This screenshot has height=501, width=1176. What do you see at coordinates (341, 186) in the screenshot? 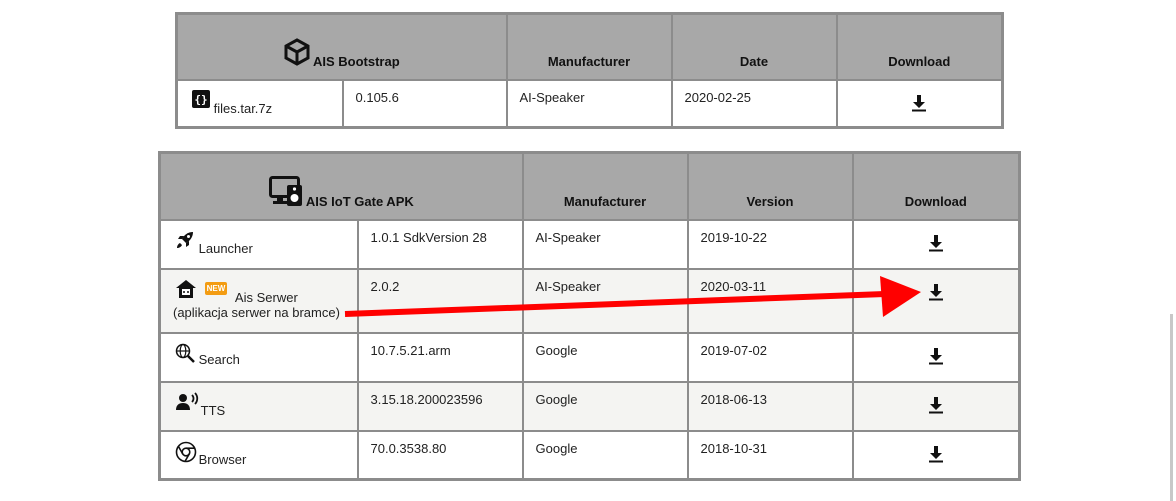
I see `apk-title-header: AIS IoT Gate APK` at bounding box center [341, 186].